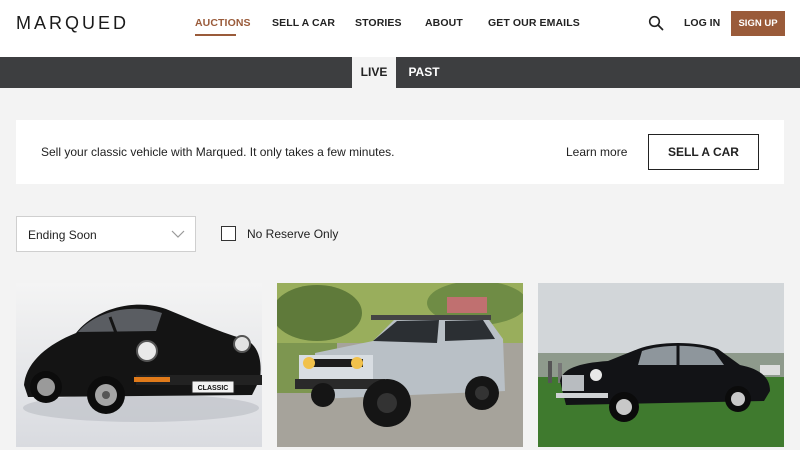  What do you see at coordinates (178, 234) in the screenshot?
I see `chevron-down-icon` at bounding box center [178, 234].